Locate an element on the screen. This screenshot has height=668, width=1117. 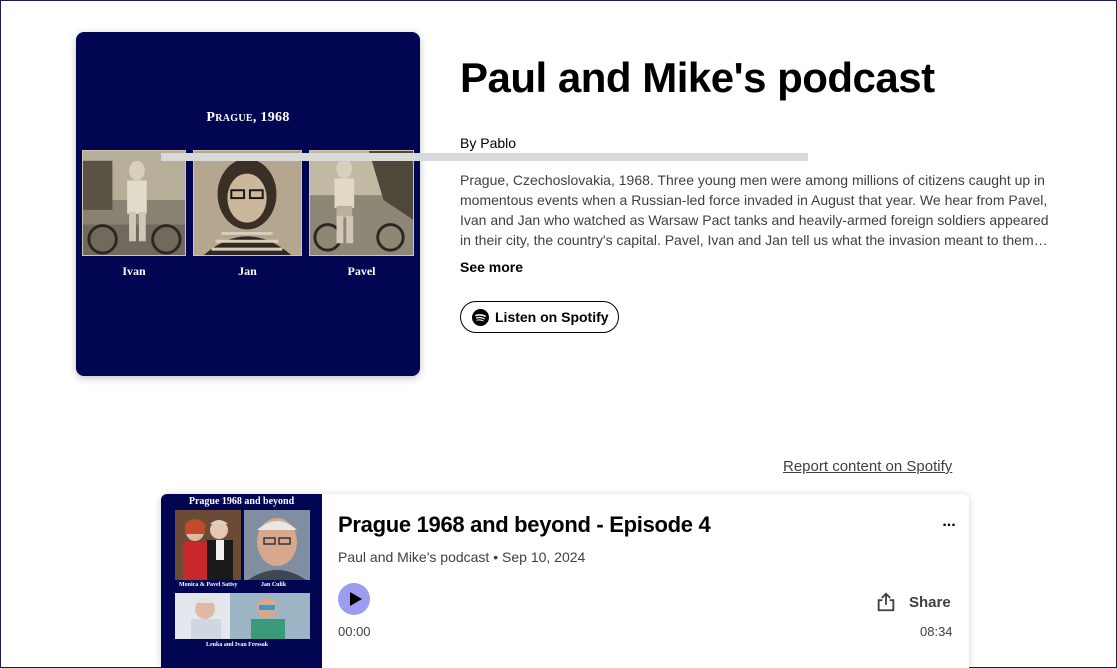
play-icon is located at coordinates (355, 599).